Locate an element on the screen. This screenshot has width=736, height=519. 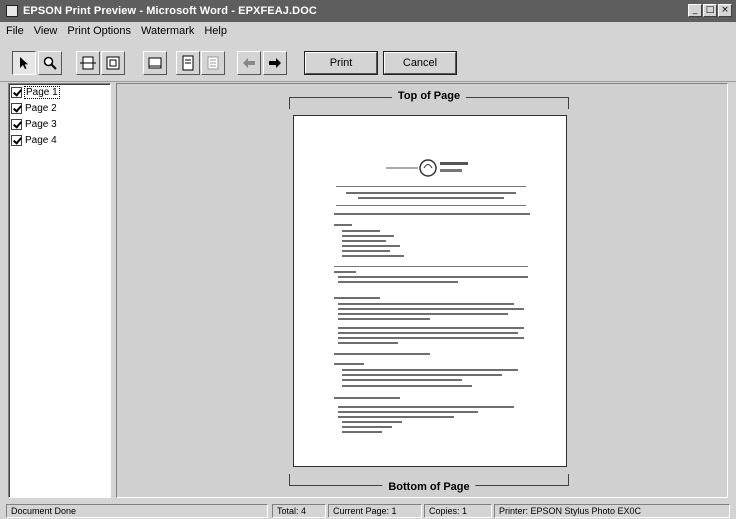
select-arrow-button is located at coordinates (24, 63).